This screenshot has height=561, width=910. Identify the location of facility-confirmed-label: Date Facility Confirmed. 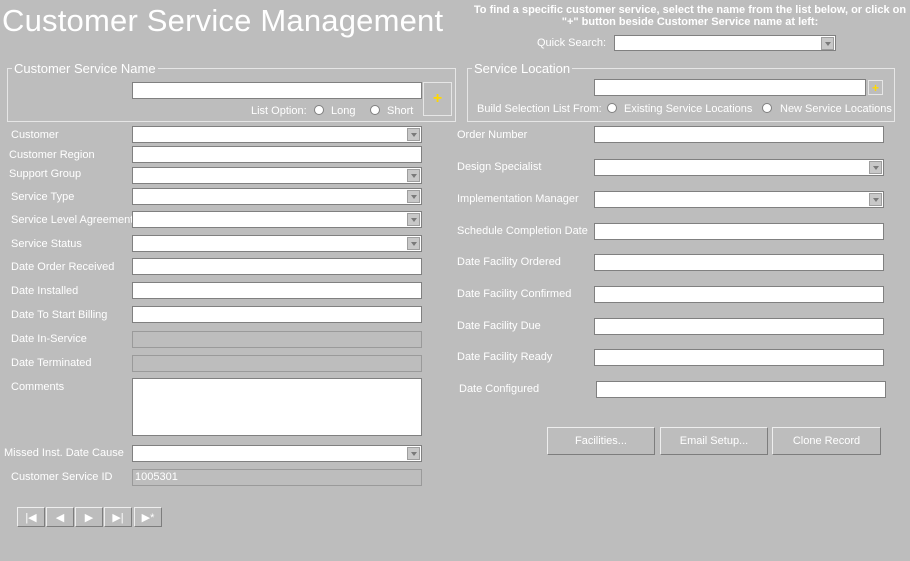
(514, 294).